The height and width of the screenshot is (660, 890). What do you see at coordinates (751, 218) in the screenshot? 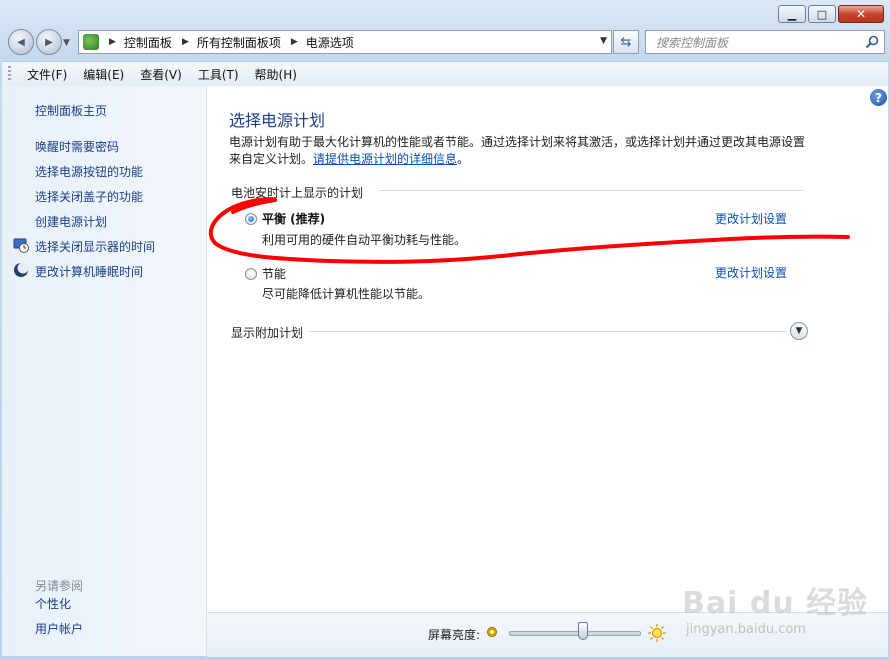
I see `change-plan-settings-balanced: 更改计划设置` at bounding box center [751, 218].